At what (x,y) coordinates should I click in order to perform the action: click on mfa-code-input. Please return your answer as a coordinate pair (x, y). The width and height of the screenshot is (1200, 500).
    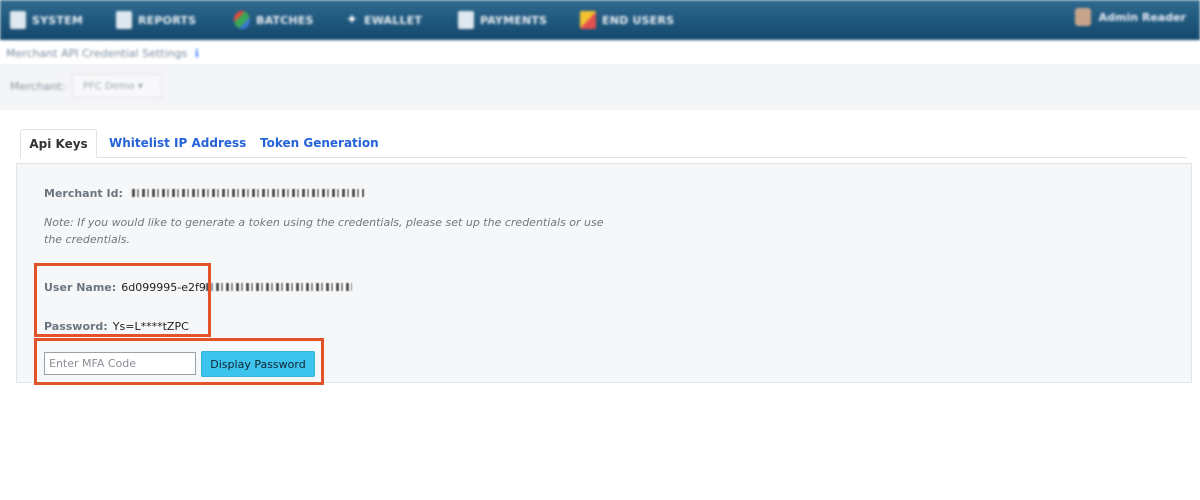
    Looking at the image, I should click on (120, 363).